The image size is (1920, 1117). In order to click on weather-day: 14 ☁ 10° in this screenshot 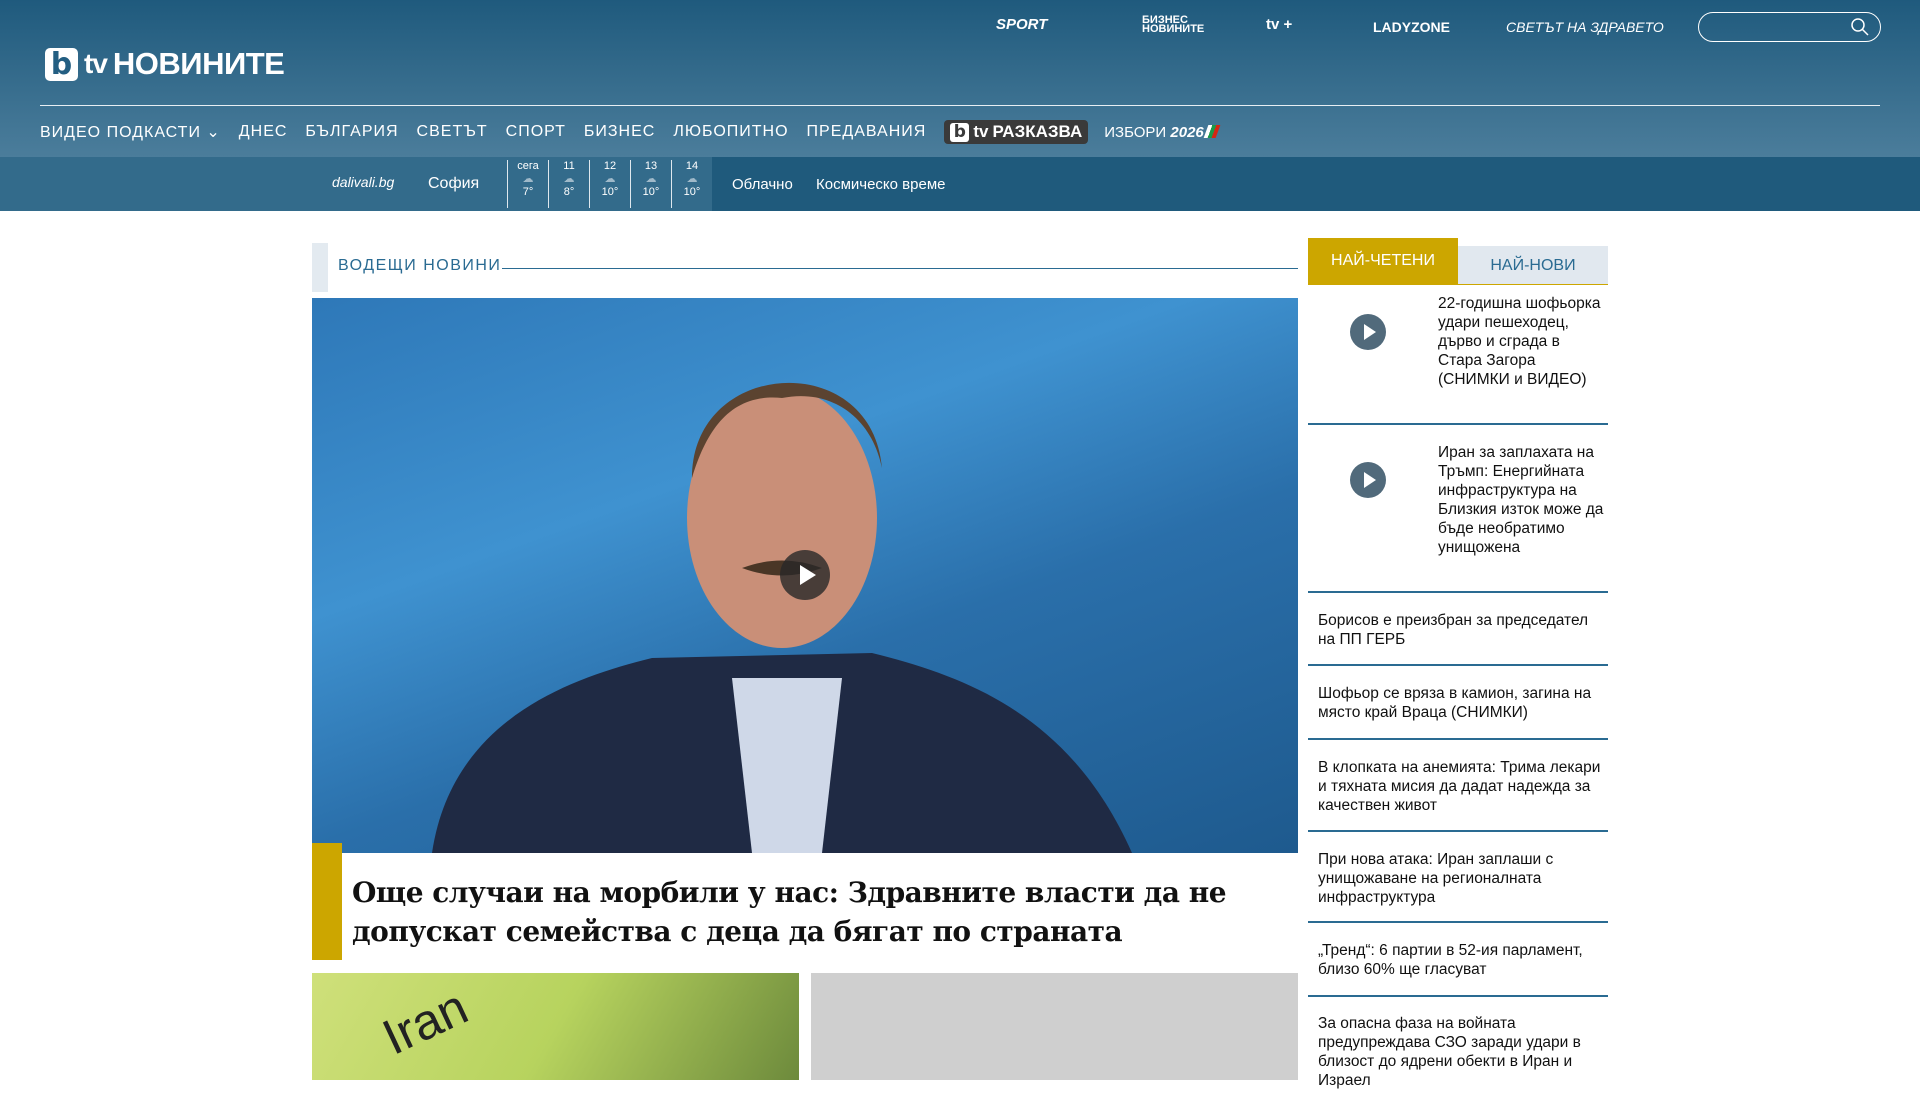, I will do `click(691, 184)`.